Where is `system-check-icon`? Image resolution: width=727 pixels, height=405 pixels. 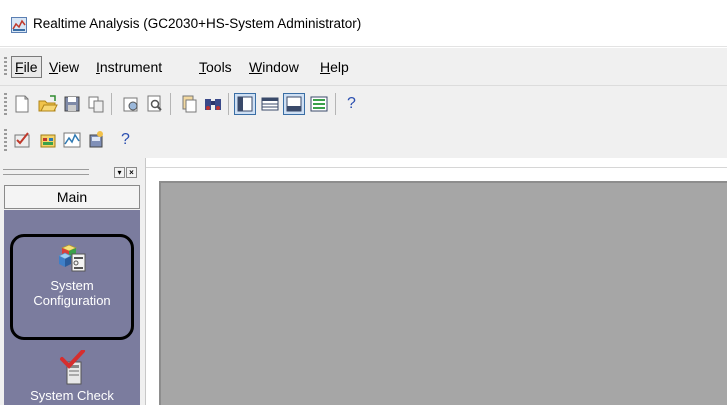 system-check-icon is located at coordinates (72, 367).